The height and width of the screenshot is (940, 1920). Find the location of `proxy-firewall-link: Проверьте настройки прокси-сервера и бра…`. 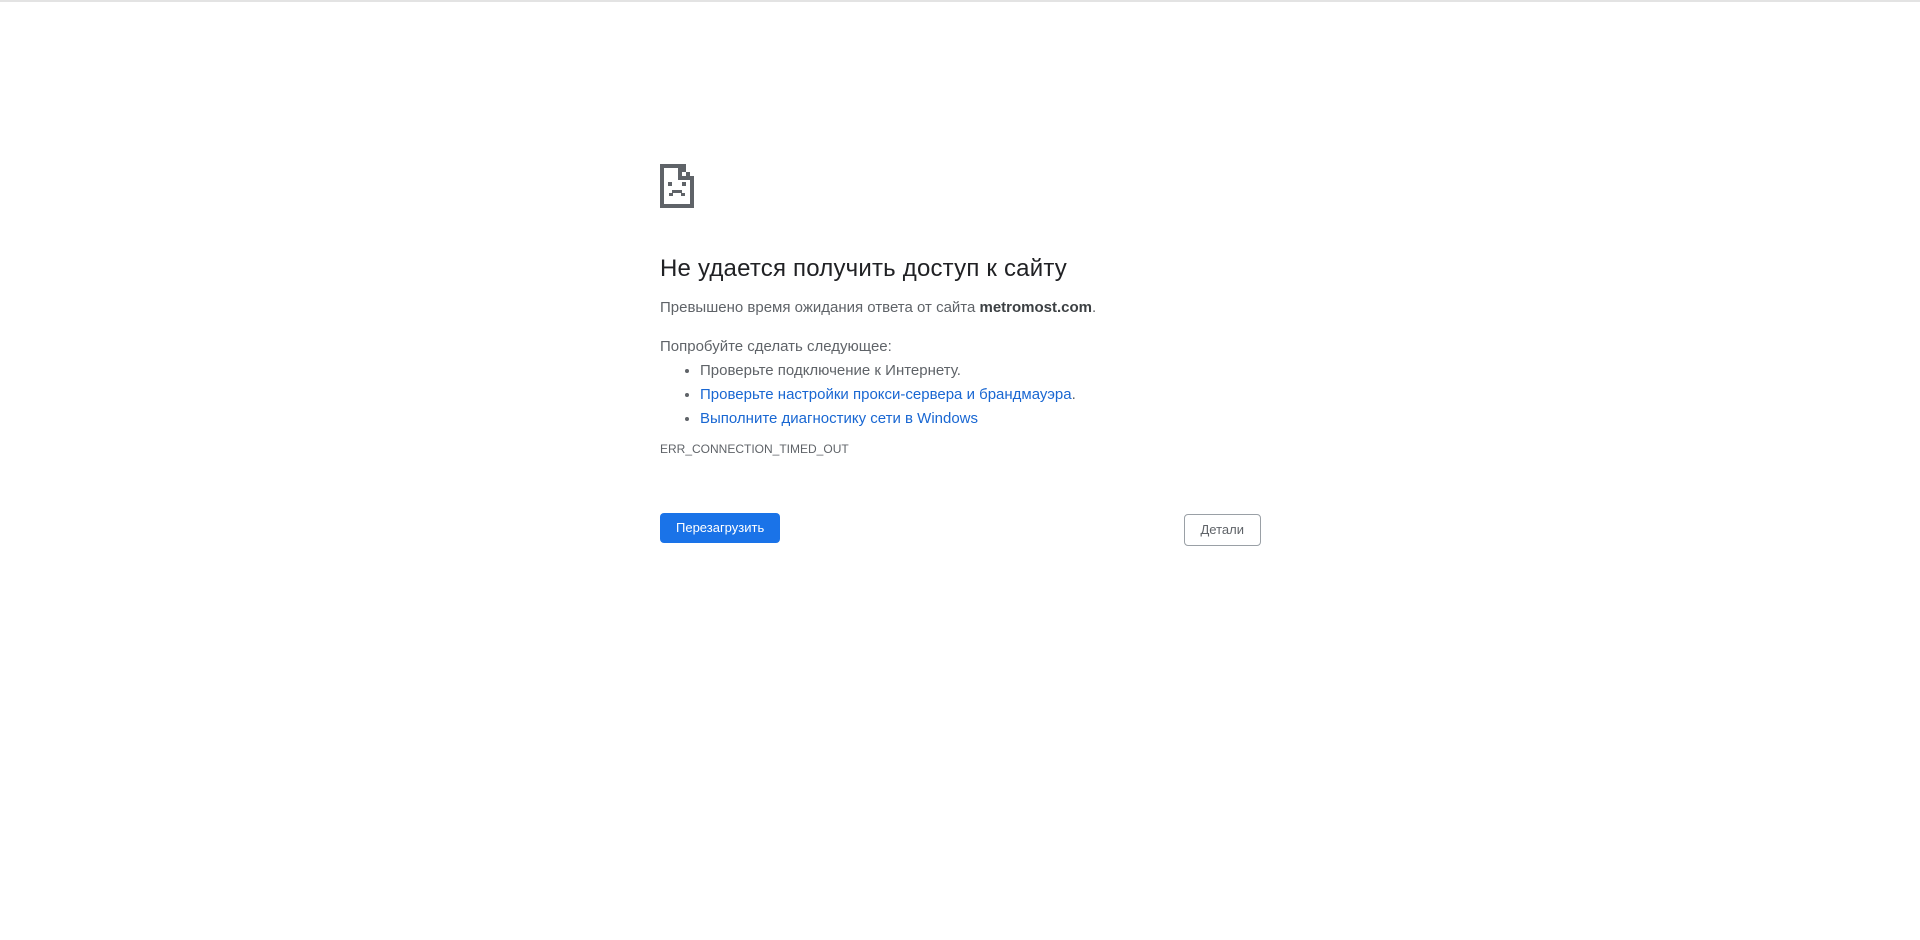

proxy-firewall-link: Проверьте настройки прокси-сервера и бра… is located at coordinates (886, 394).